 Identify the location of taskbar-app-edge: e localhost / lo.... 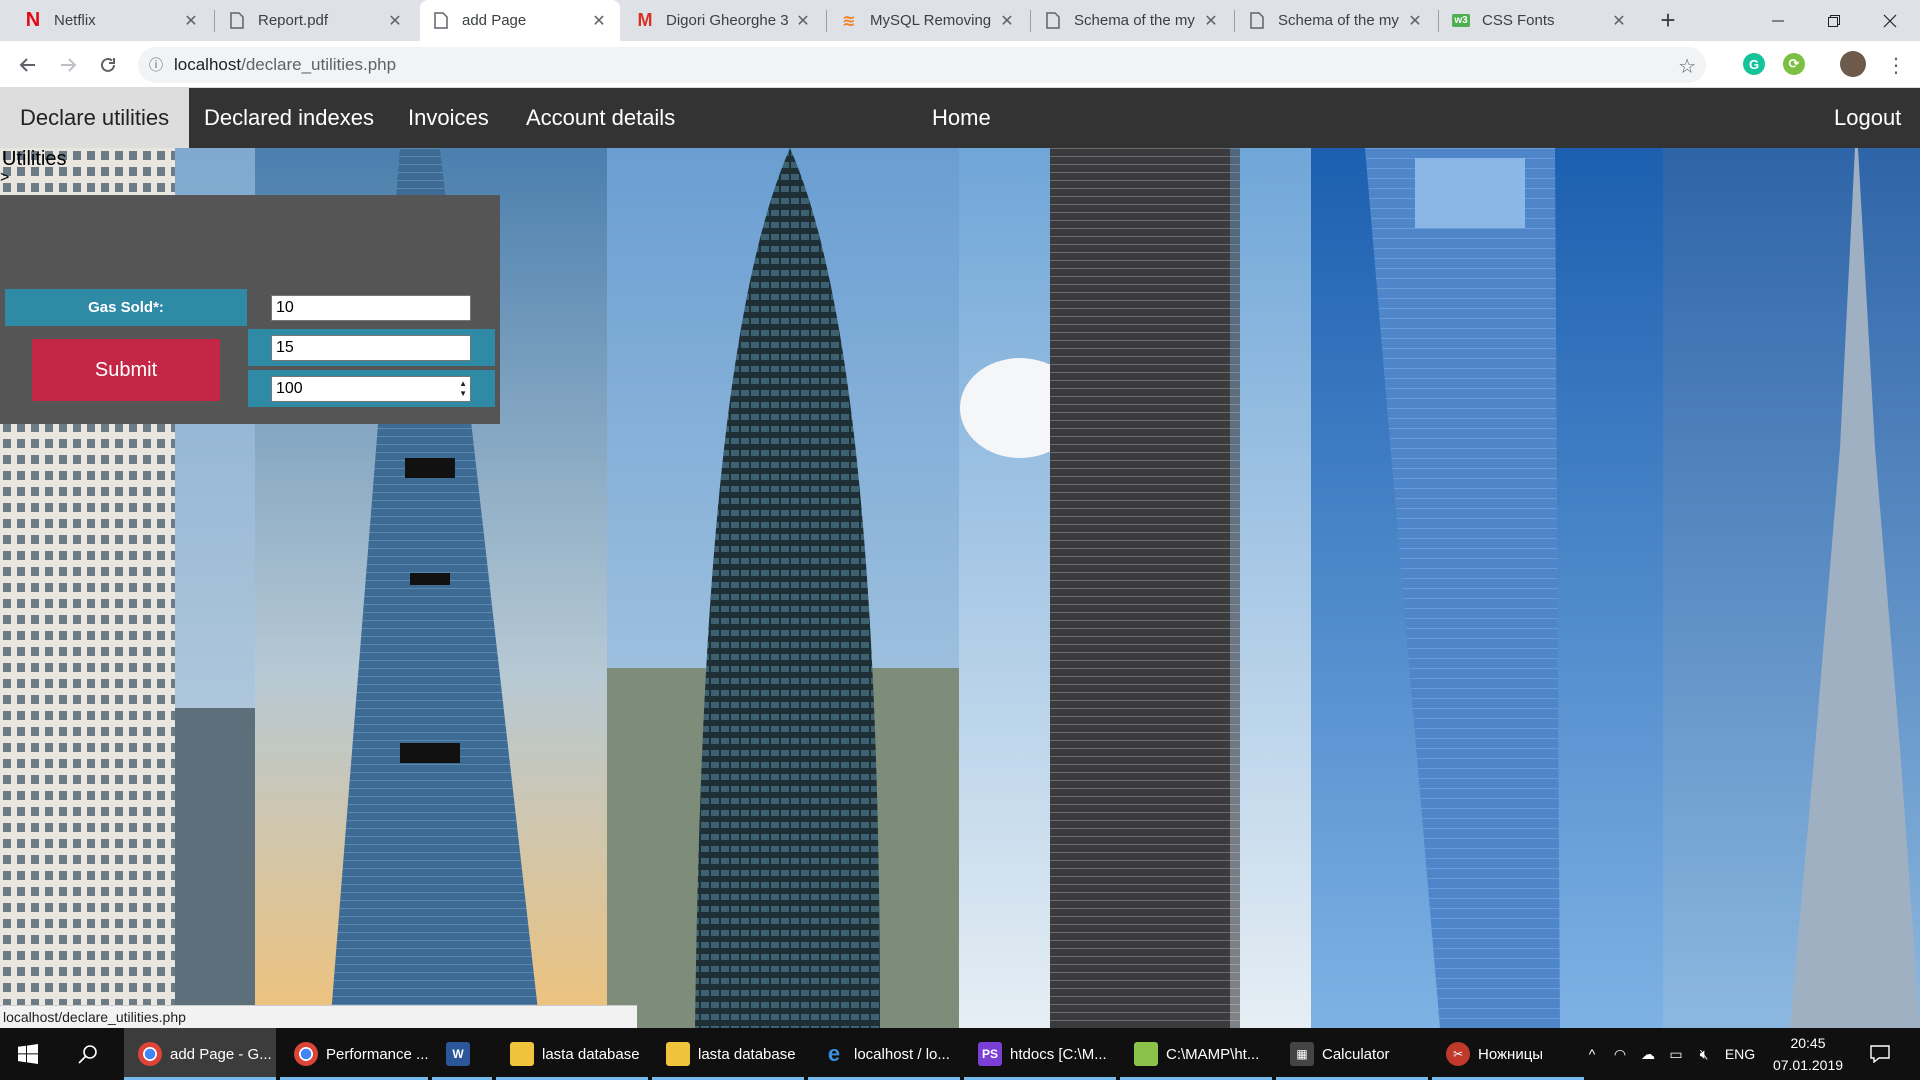
(884, 1054).